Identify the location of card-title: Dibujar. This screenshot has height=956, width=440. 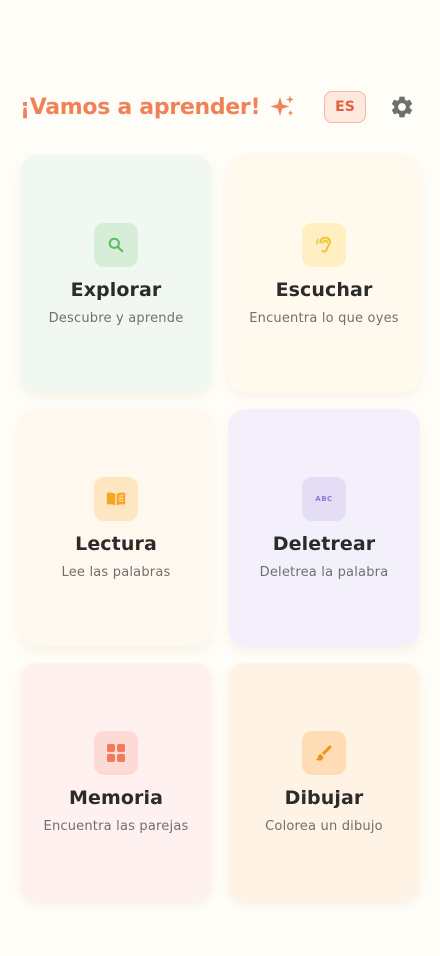
(324, 798).